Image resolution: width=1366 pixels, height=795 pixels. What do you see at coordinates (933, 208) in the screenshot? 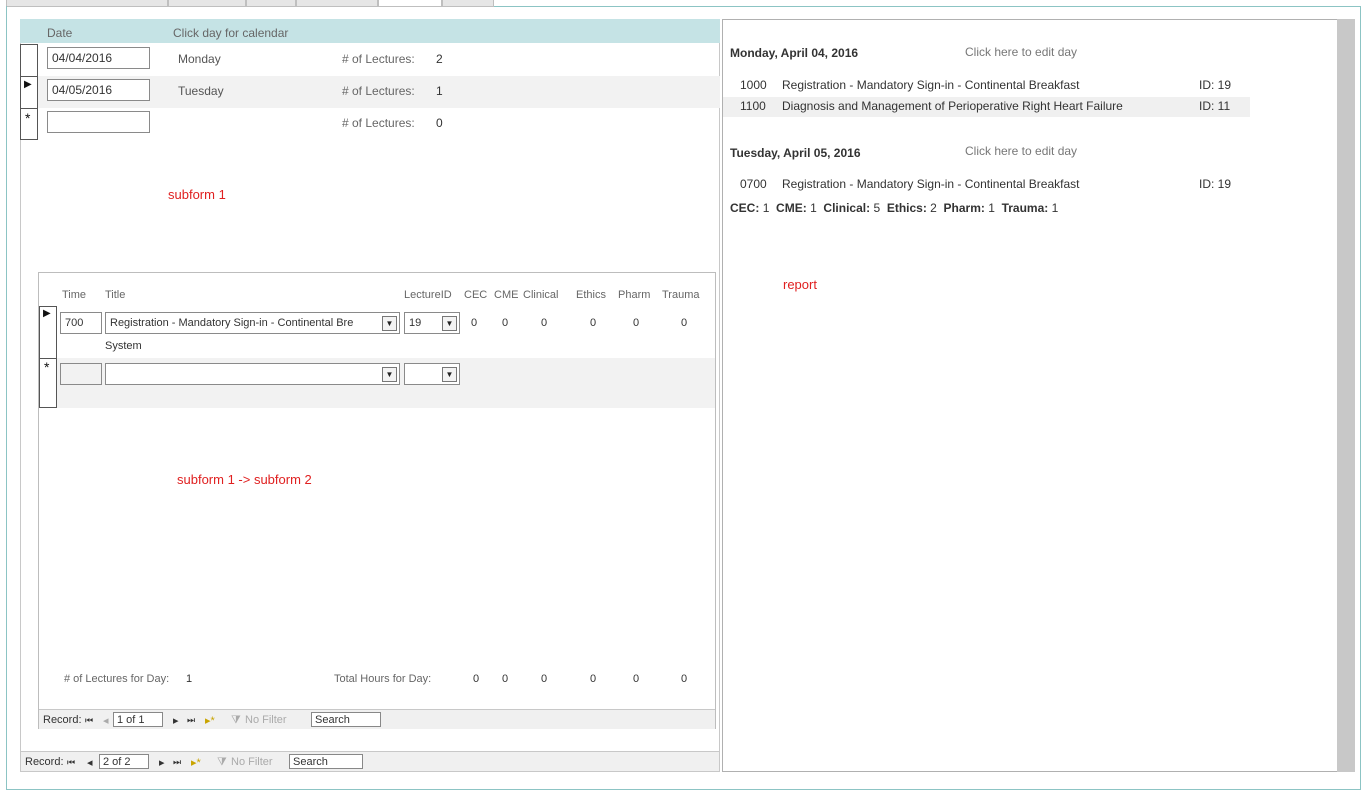
I see `total-ethics-value: 2` at bounding box center [933, 208].